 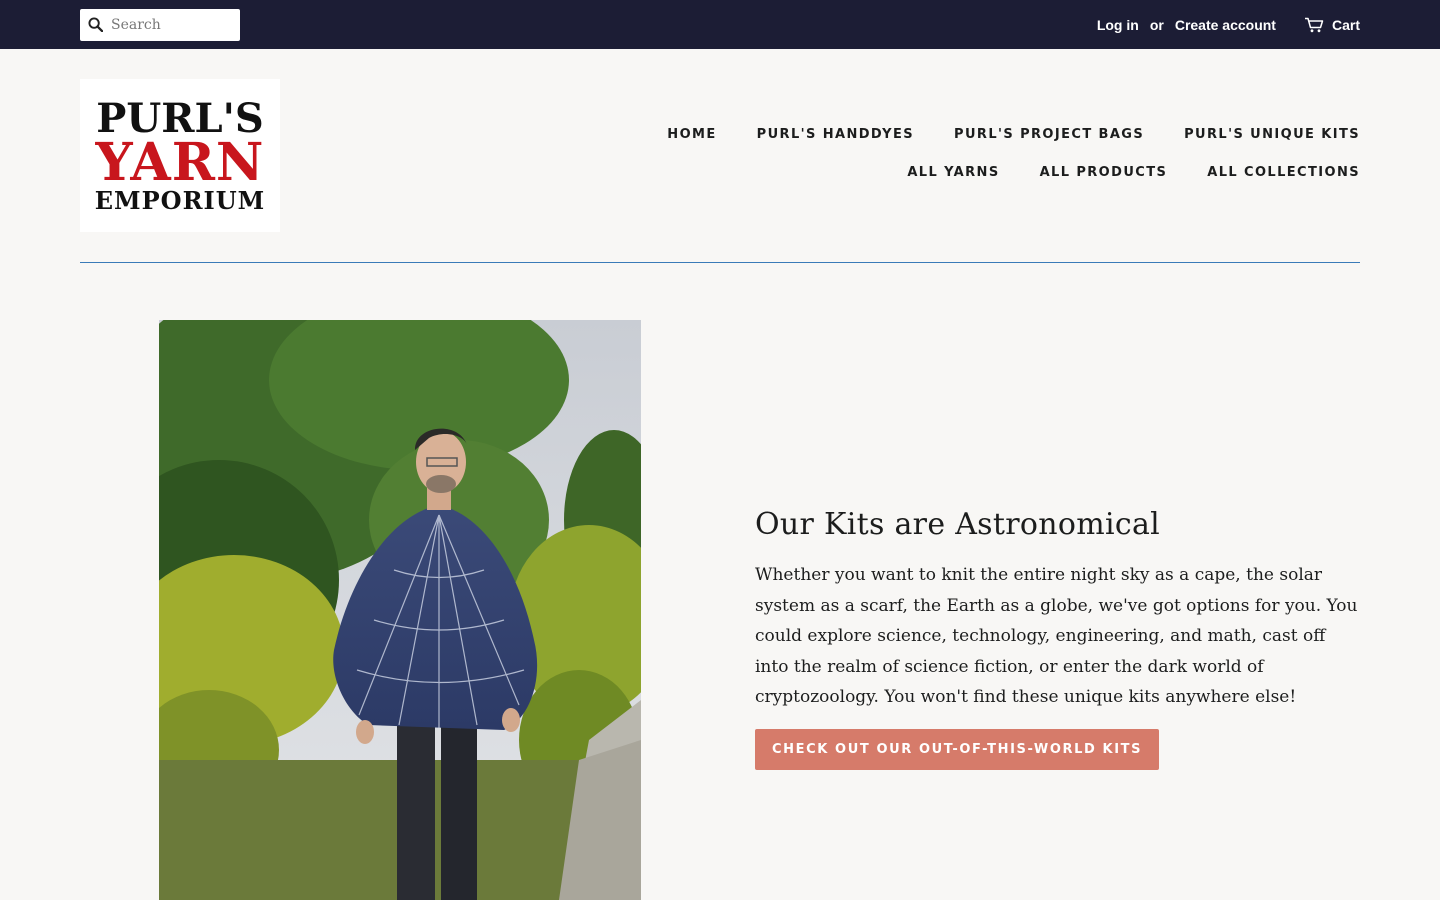 What do you see at coordinates (1049, 143) in the screenshot?
I see `nav-purls-project-bags: PURL'S PROJECT BAGS` at bounding box center [1049, 143].